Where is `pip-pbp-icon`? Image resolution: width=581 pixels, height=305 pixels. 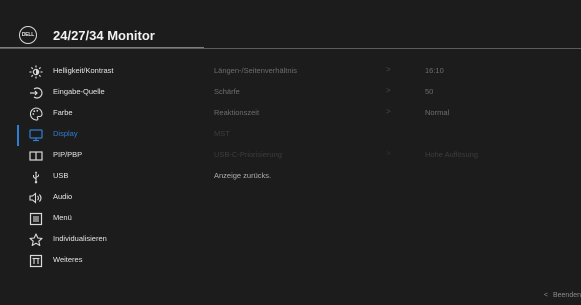
pip-pbp-icon is located at coordinates (36, 156).